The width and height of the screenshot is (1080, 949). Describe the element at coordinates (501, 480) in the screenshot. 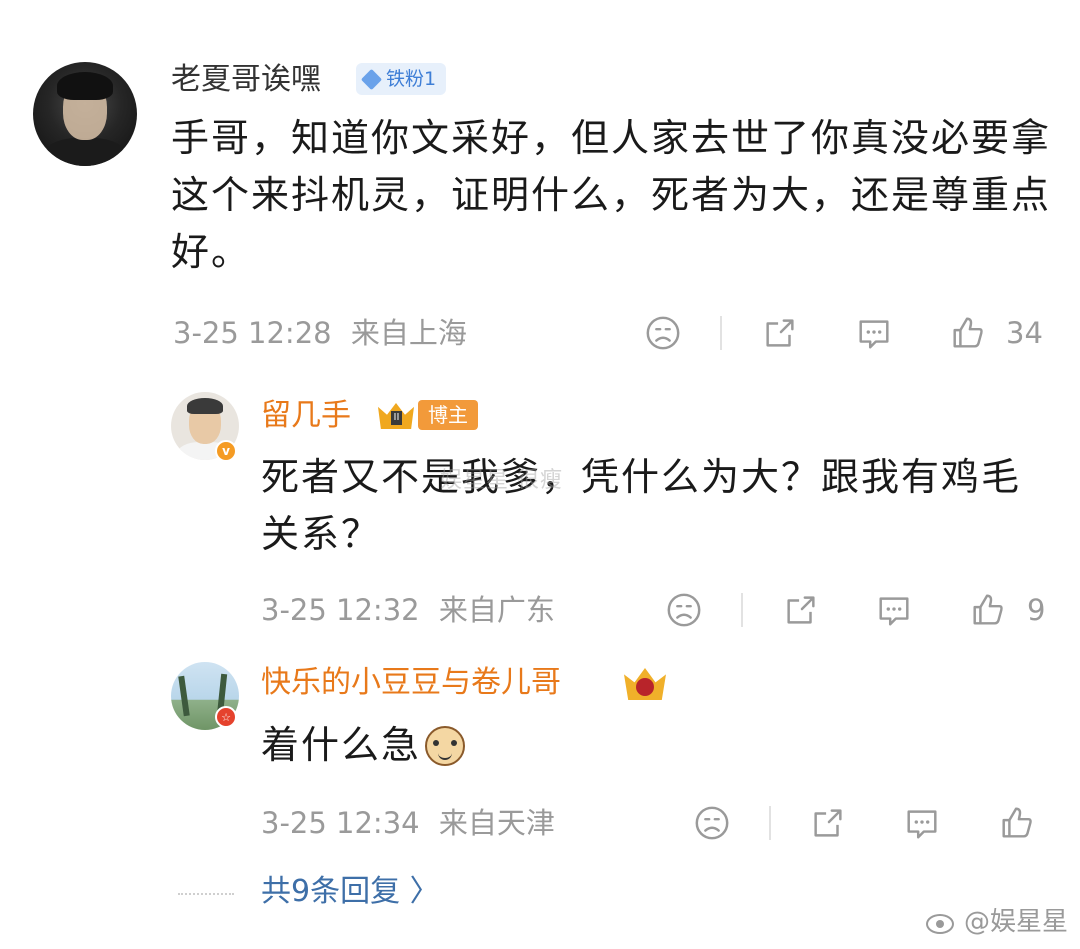

I see `inline-watermark: 娱星星 很瘦` at that location.